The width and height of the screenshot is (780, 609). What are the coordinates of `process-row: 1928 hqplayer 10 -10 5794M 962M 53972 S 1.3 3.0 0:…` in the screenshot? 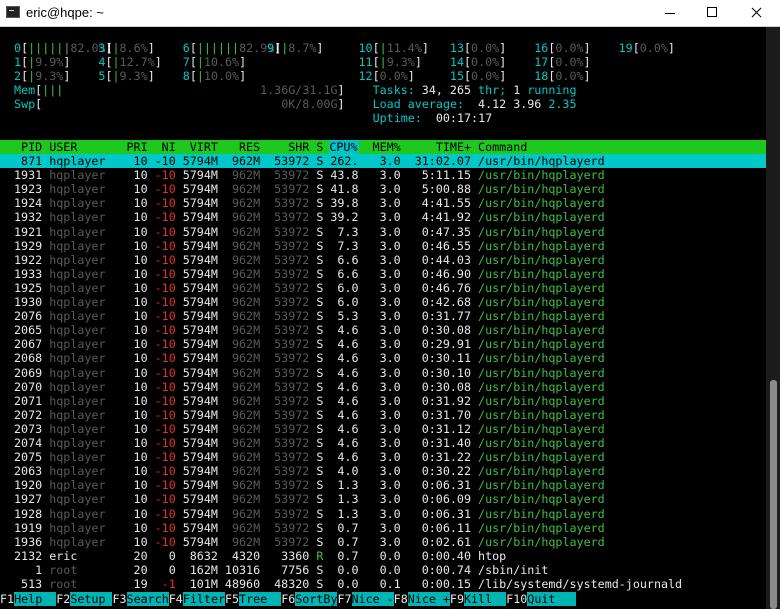 It's located at (383, 514).